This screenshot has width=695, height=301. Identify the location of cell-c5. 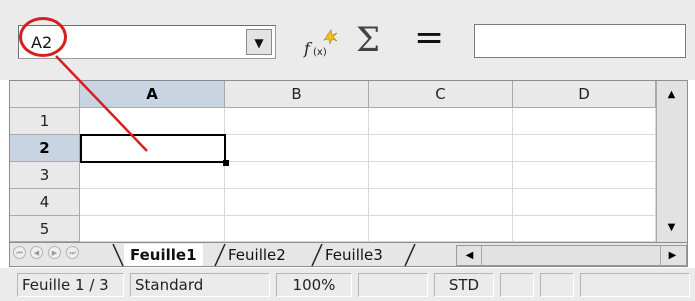
(441, 229).